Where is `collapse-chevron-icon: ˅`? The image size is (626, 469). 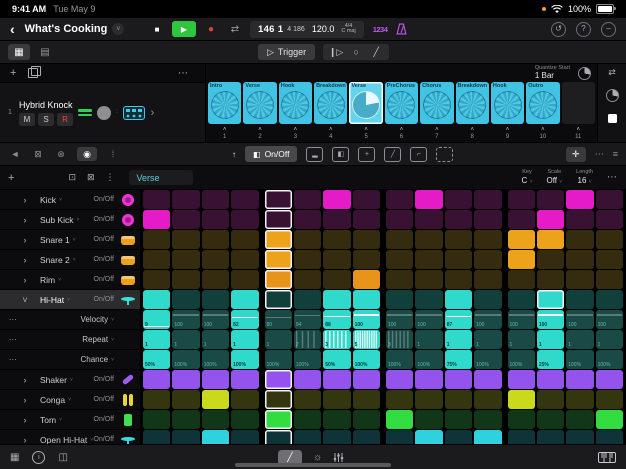 collapse-chevron-icon: ˅ is located at coordinates (25, 300).